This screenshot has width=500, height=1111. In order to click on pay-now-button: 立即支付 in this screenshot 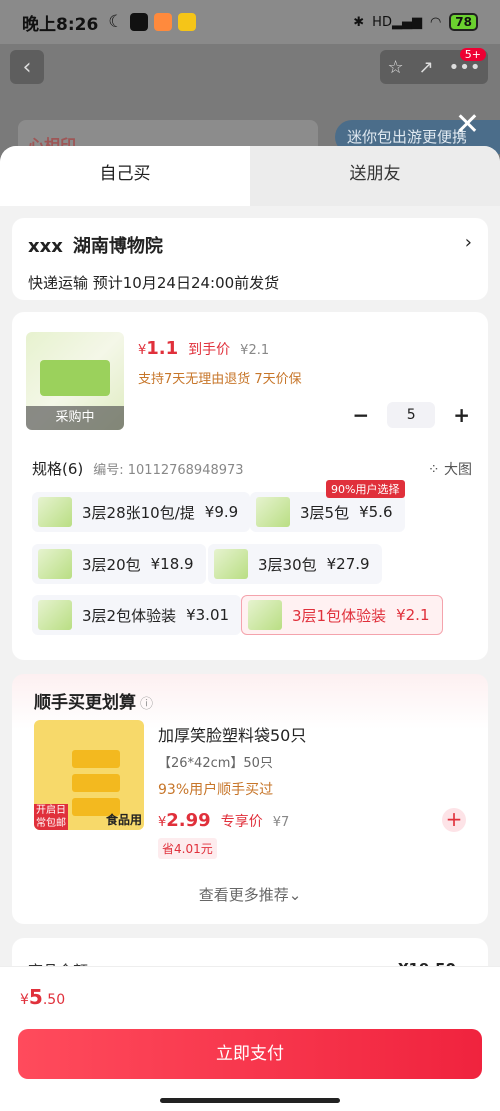, I will do `click(250, 1054)`.